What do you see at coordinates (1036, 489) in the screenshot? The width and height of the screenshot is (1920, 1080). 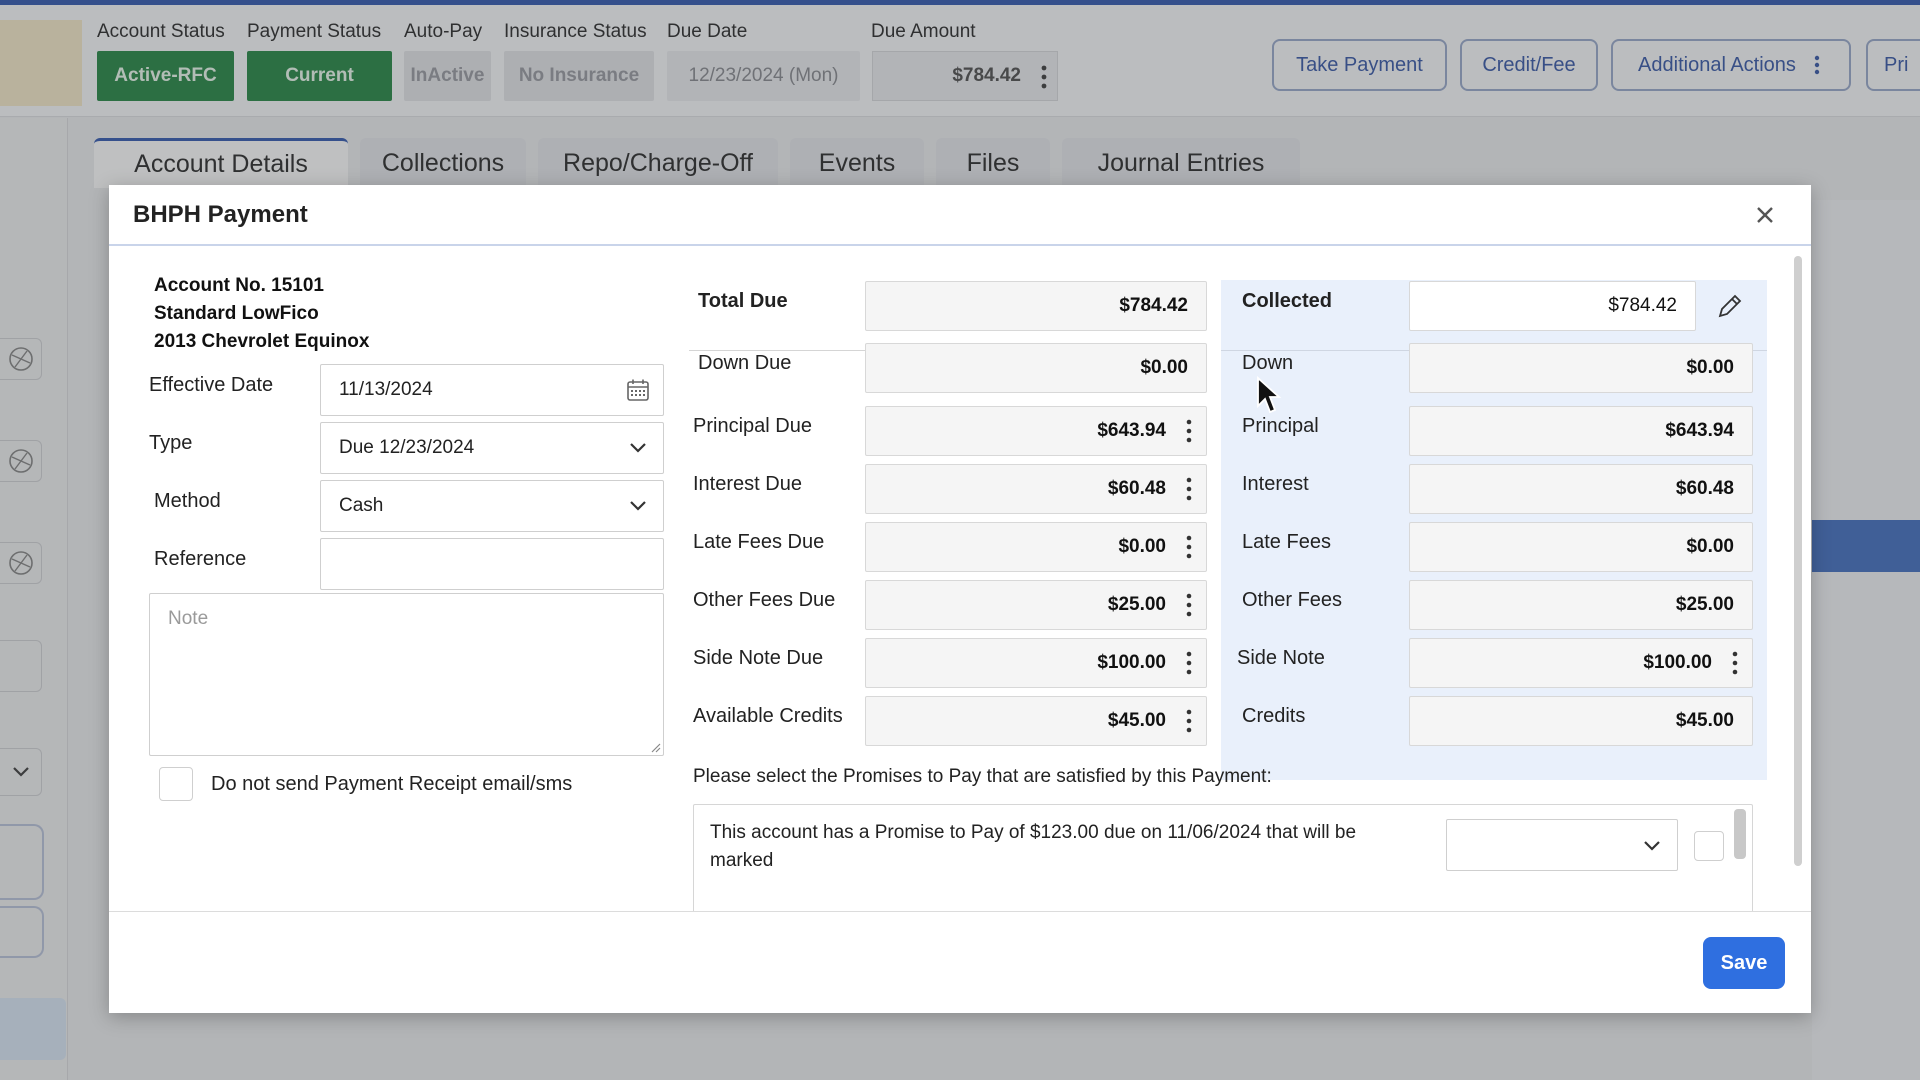 I see `interest-due-field: $60.48` at bounding box center [1036, 489].